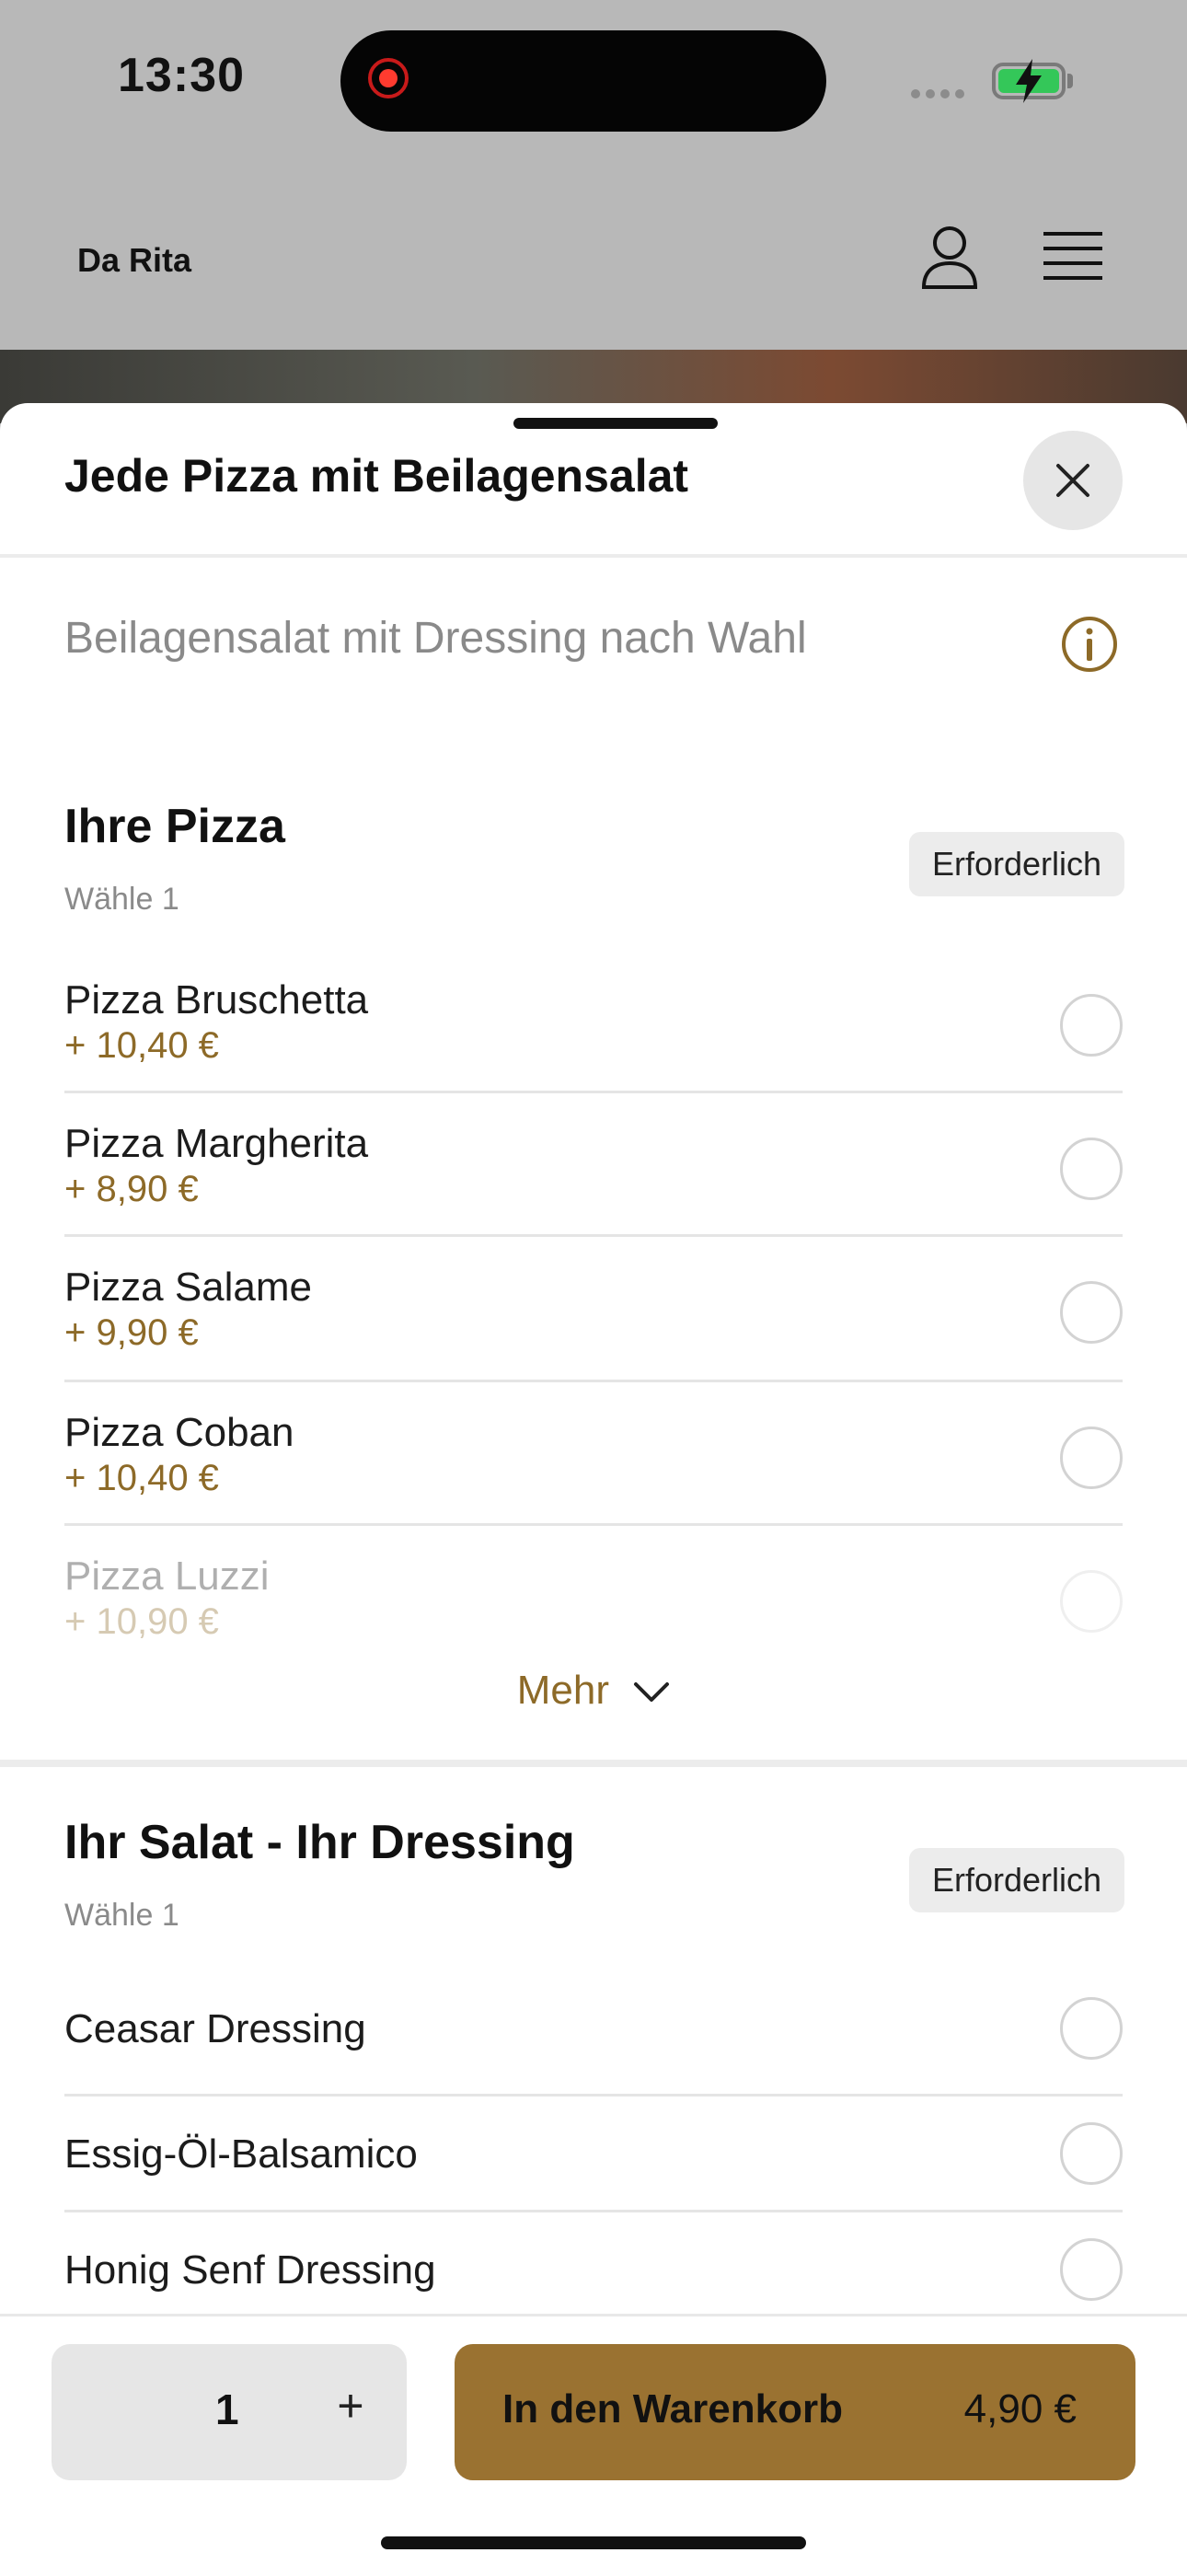 The height and width of the screenshot is (2576, 1187). Describe the element at coordinates (593, 2542) in the screenshot. I see `home-indicator` at that location.